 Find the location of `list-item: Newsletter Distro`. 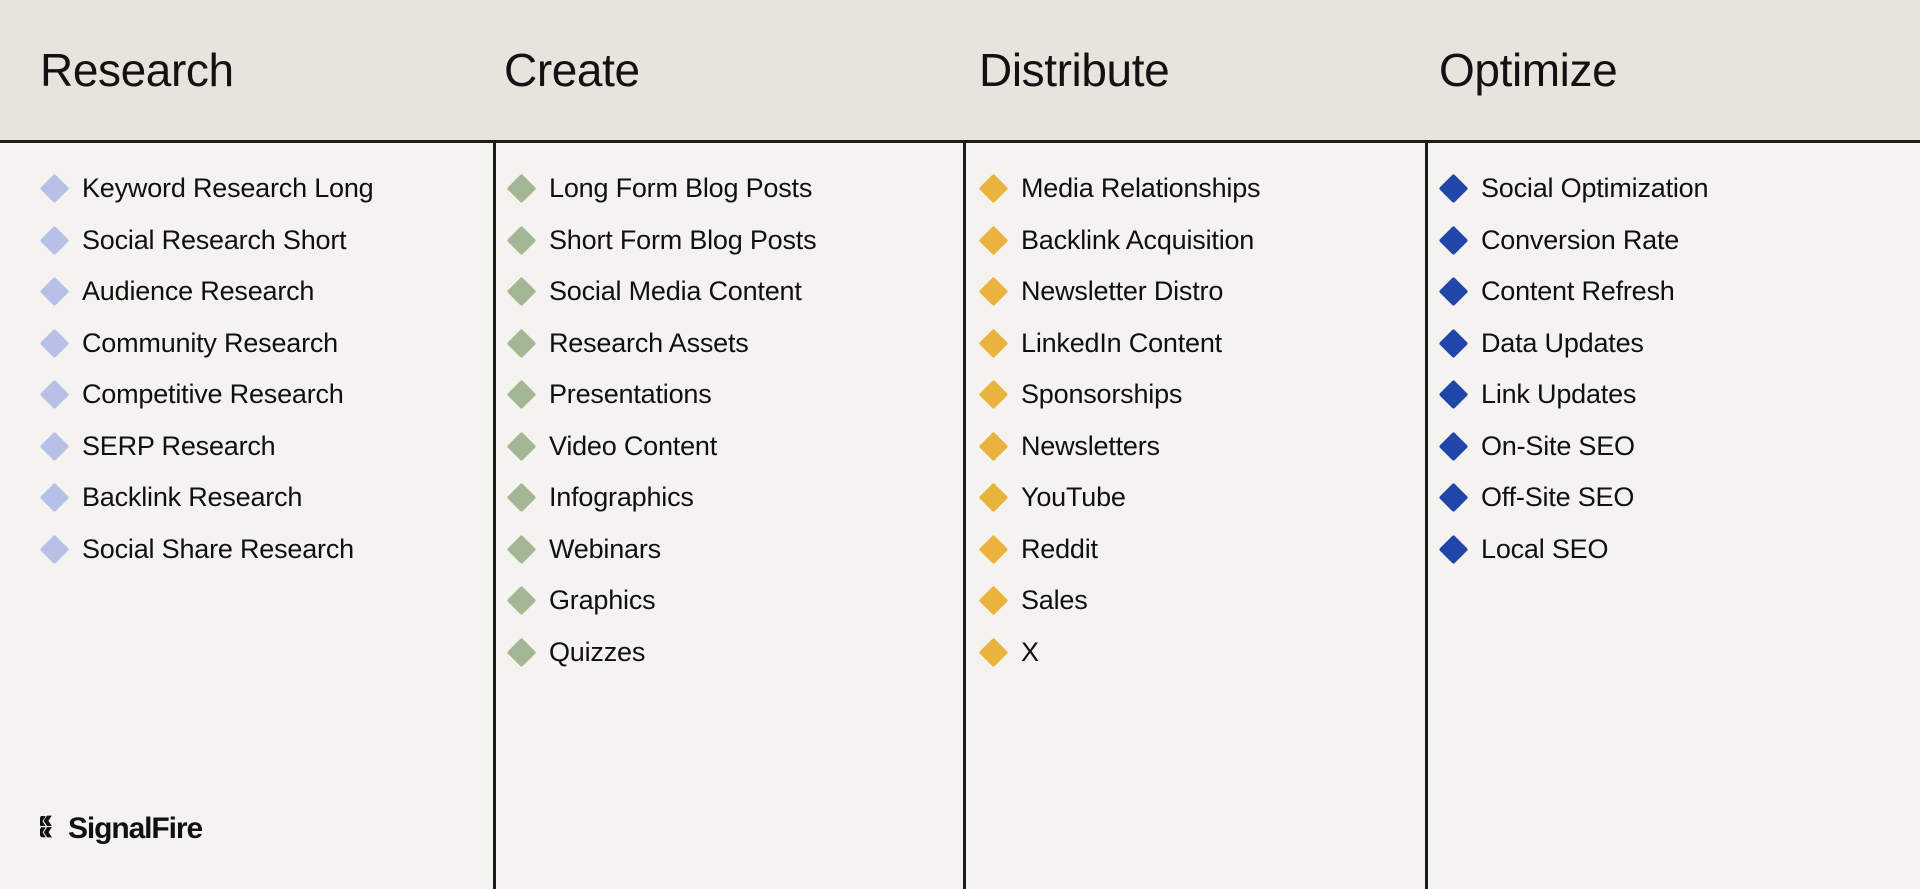

list-item: Newsletter Distro is located at coordinates (1201, 292).